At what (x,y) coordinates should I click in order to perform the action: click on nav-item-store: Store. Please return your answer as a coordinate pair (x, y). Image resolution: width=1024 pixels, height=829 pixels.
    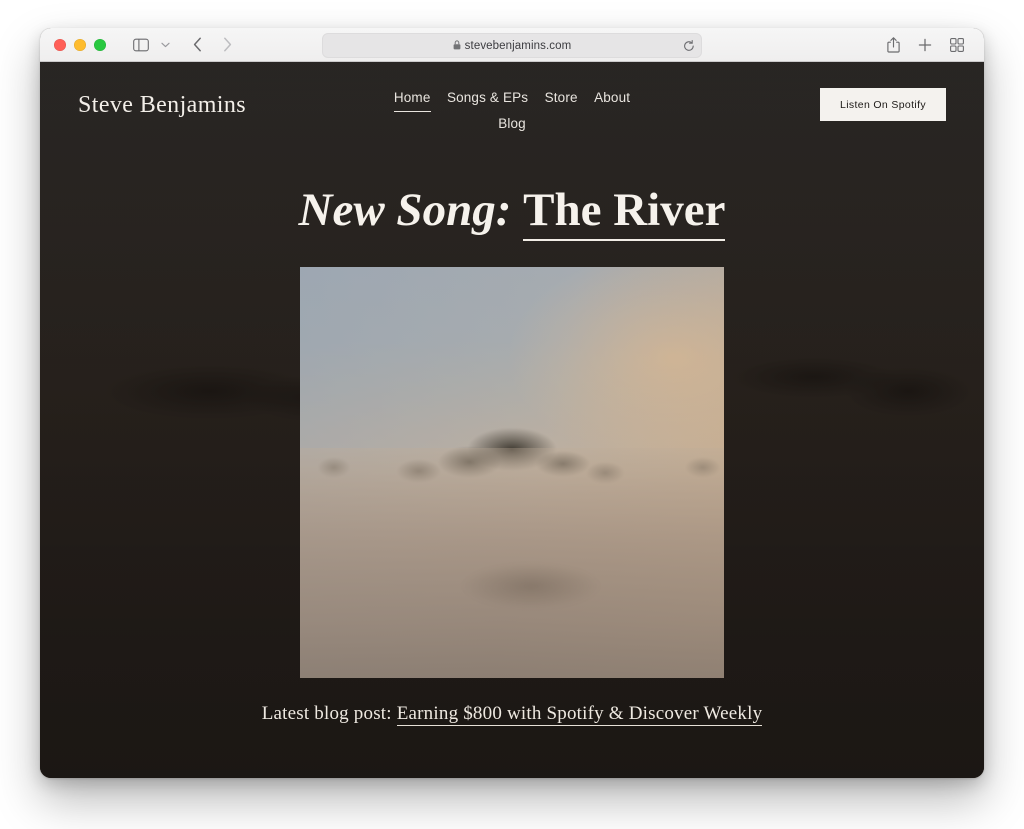
    Looking at the image, I should click on (561, 98).